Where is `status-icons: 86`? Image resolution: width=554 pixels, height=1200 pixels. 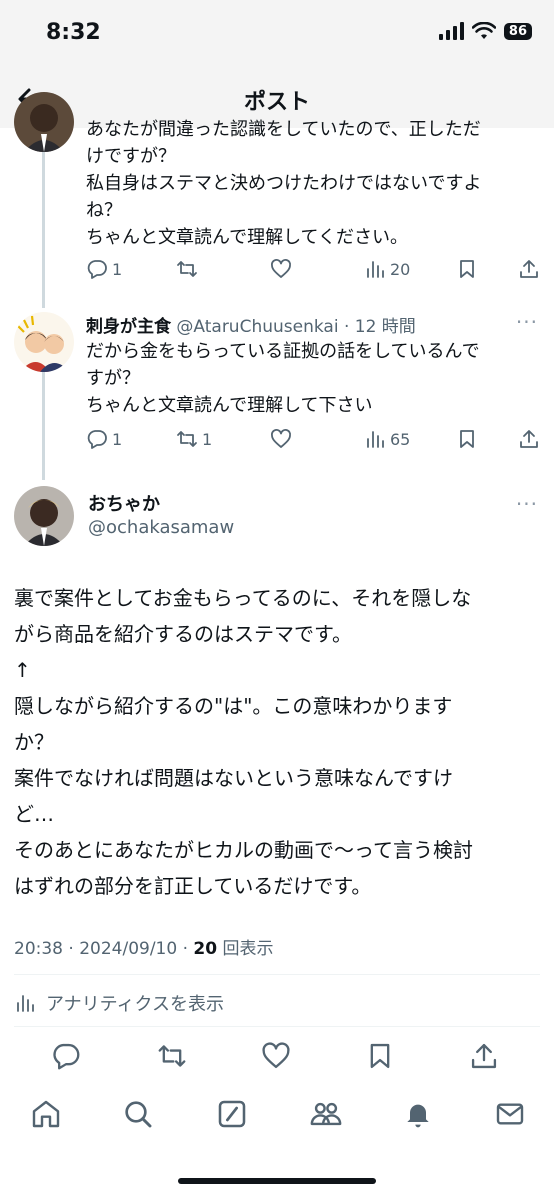 status-icons: 86 is located at coordinates (485, 31).